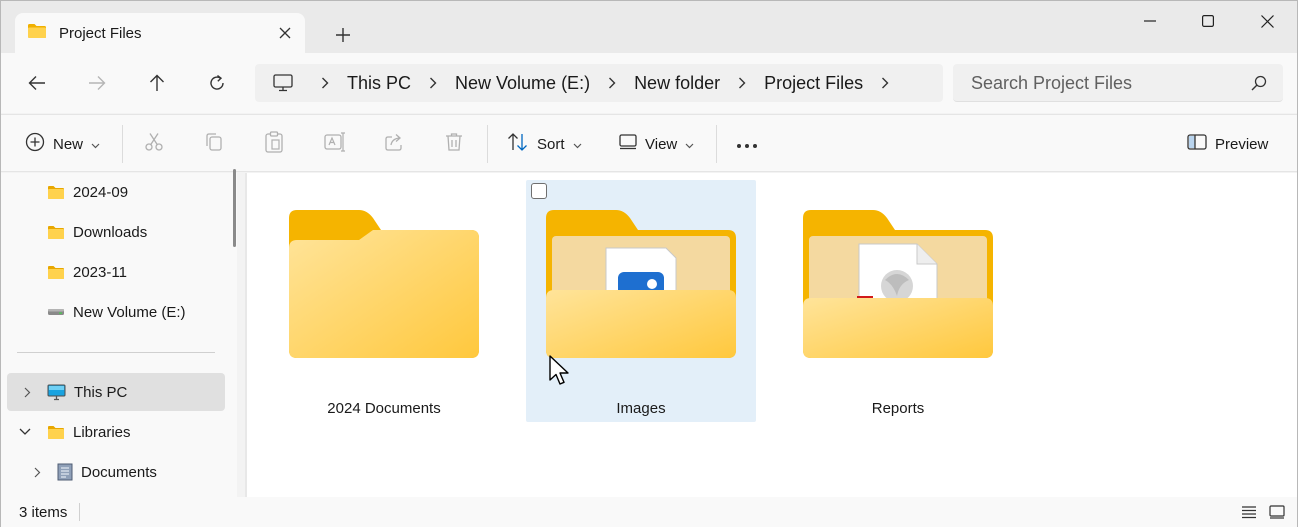 The image size is (1298, 527). Describe the element at coordinates (1267, 21) in the screenshot. I see `close-window-icon` at that location.